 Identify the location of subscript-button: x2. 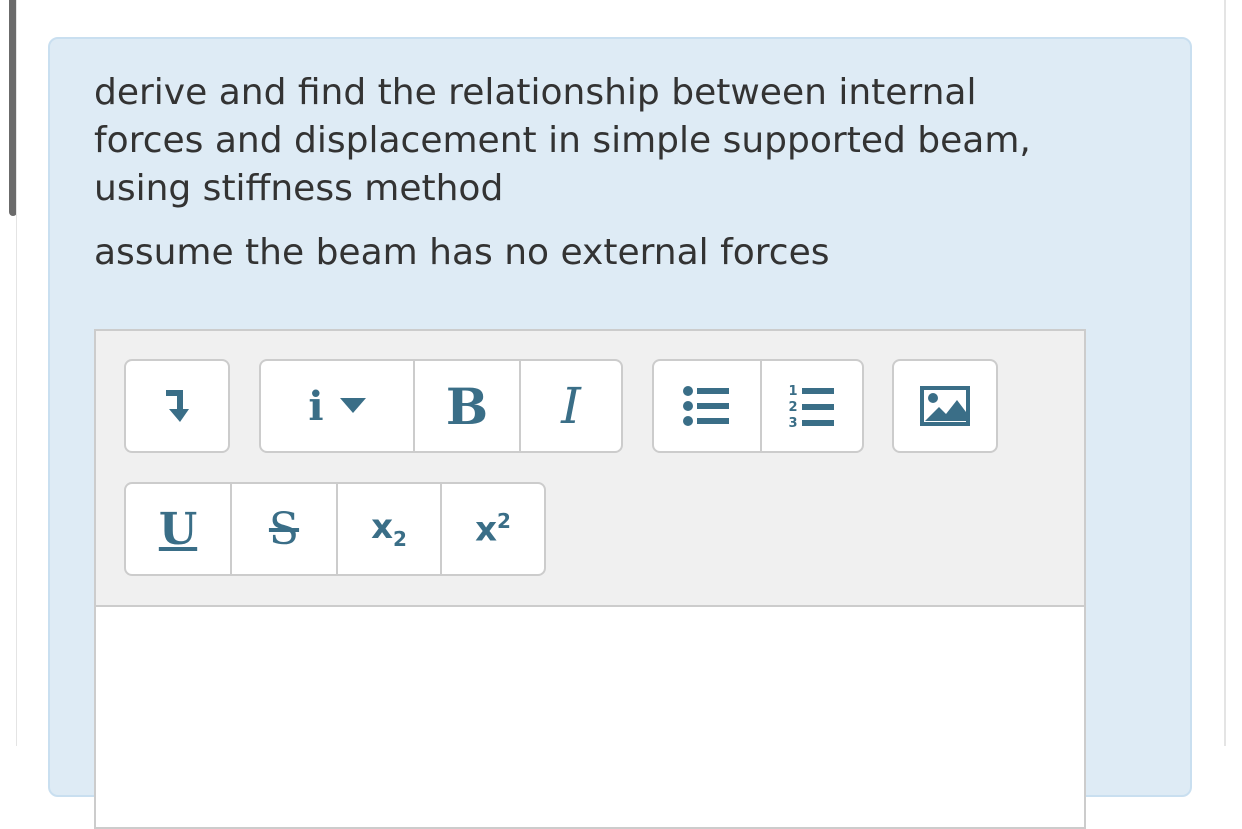
(388, 529).